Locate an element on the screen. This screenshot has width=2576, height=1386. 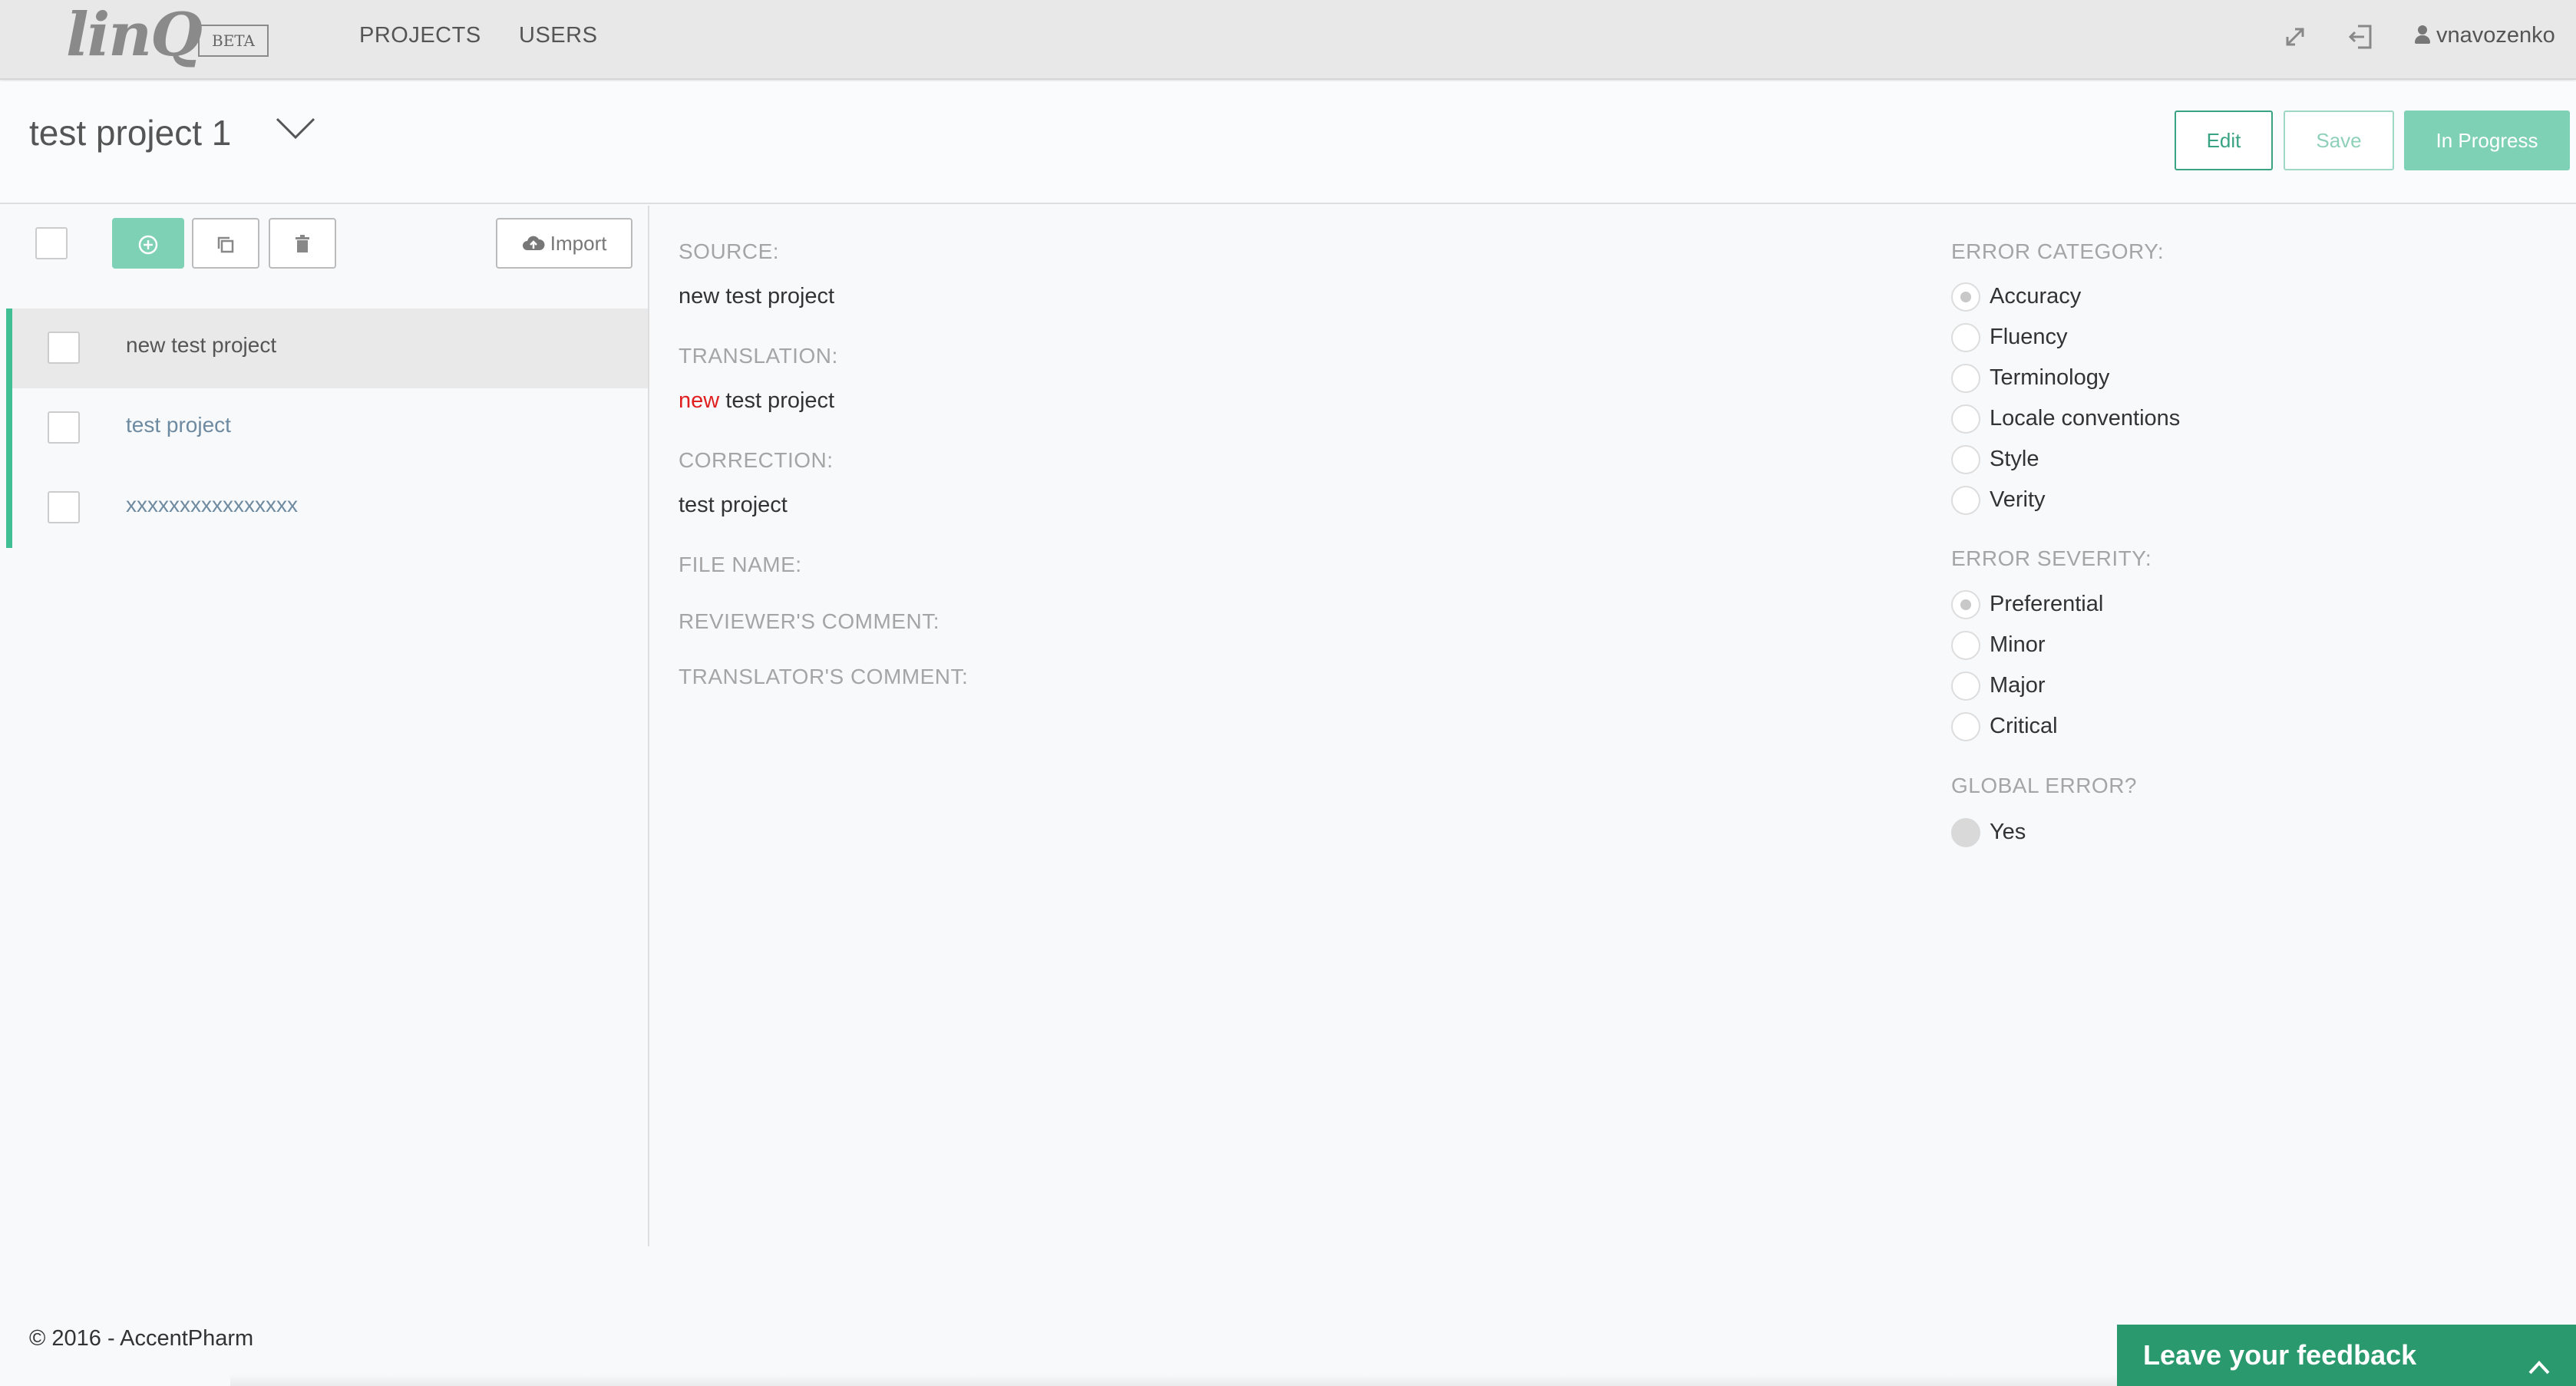
user-menu: vnavozenko is located at coordinates (2485, 35).